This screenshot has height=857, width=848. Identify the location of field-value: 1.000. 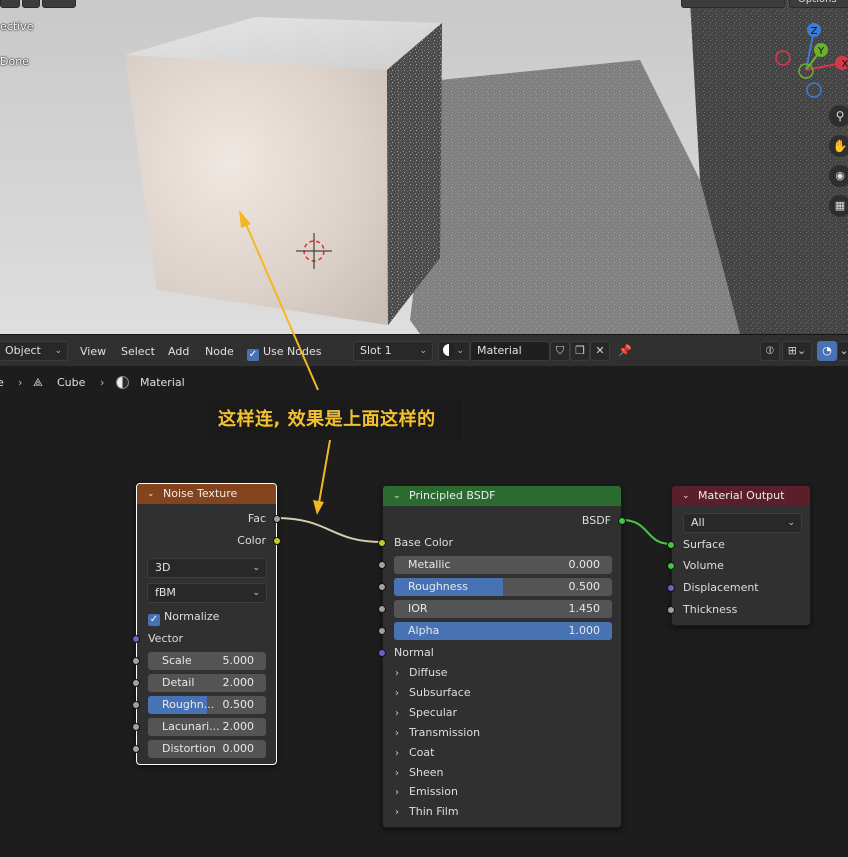
(584, 630).